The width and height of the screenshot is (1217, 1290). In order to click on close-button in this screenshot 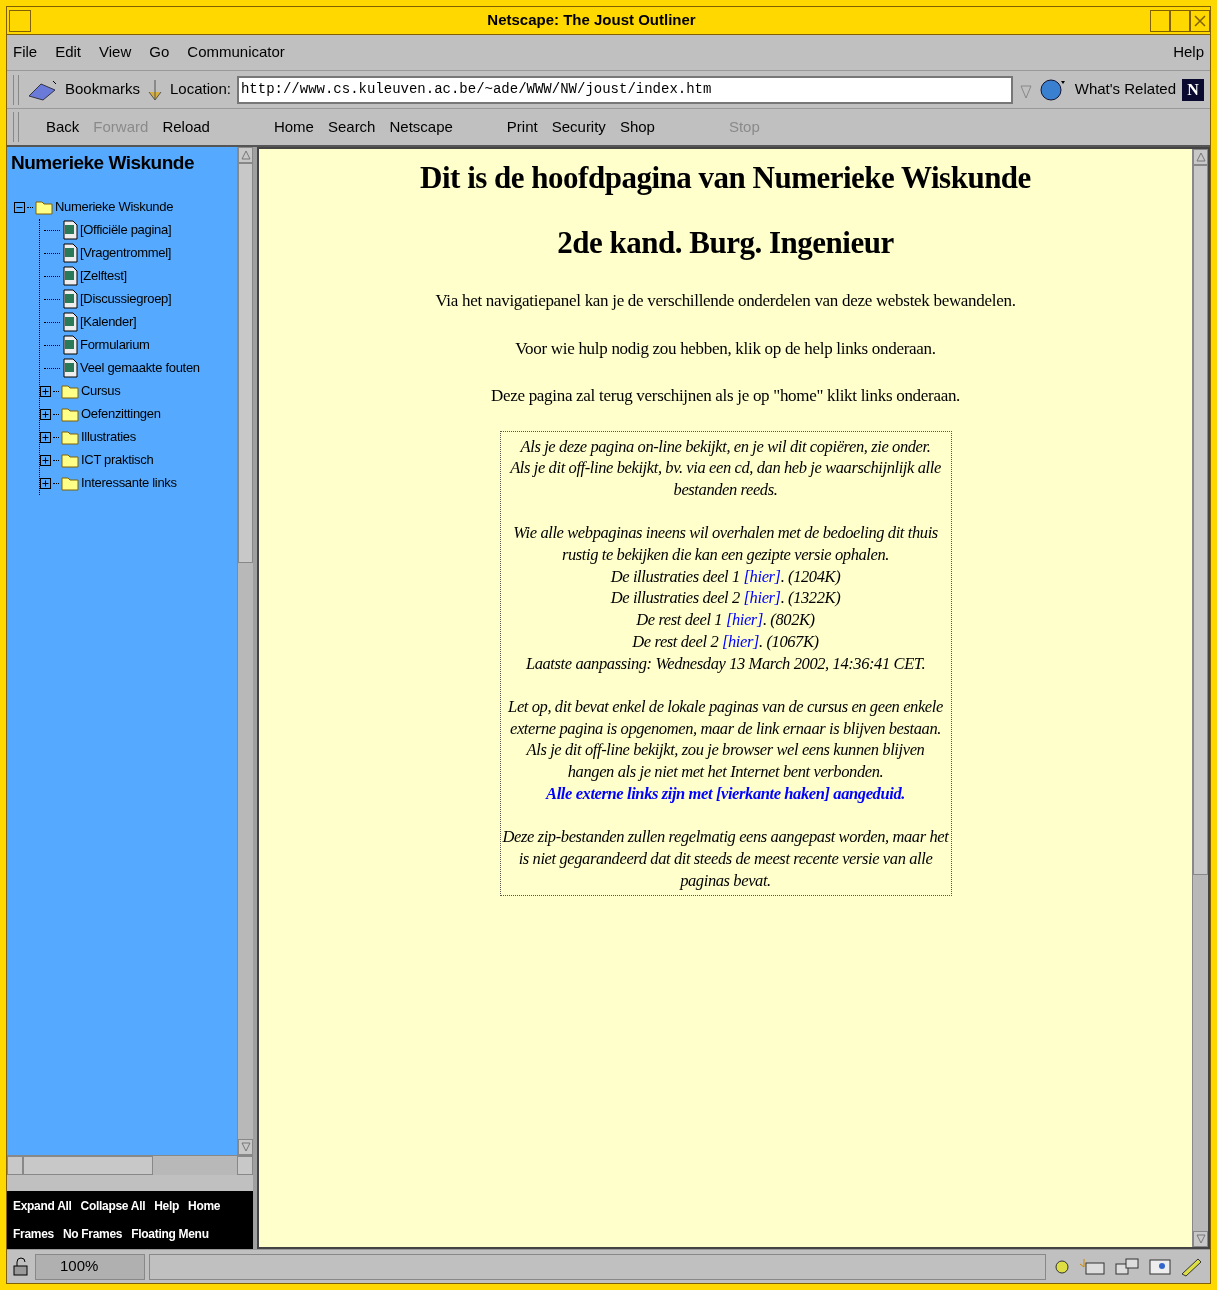, I will do `click(1200, 20)`.